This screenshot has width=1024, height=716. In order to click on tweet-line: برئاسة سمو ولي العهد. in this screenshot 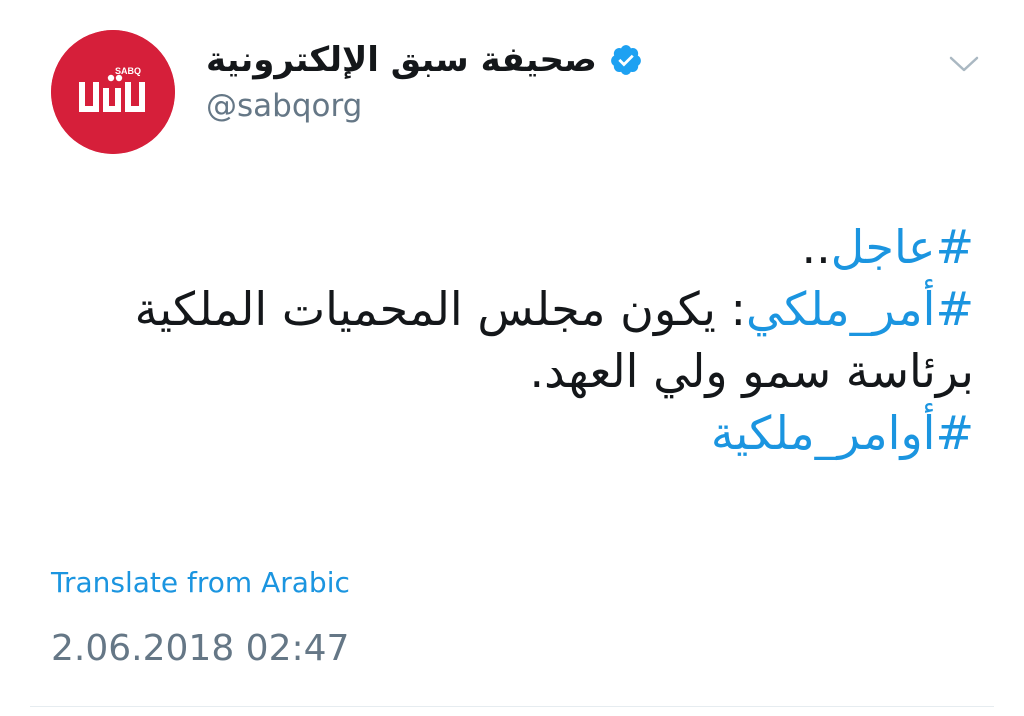, I will do `click(514, 371)`.